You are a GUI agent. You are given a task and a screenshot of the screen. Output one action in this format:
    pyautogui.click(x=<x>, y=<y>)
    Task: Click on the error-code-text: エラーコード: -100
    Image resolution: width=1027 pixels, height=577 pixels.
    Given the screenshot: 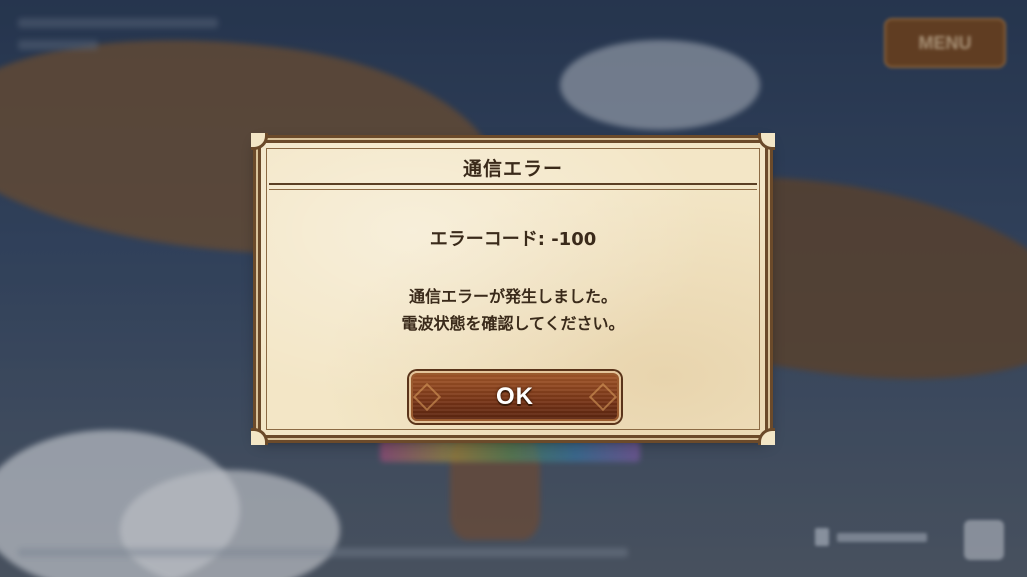 What is the action you would take?
    pyautogui.click(x=513, y=239)
    